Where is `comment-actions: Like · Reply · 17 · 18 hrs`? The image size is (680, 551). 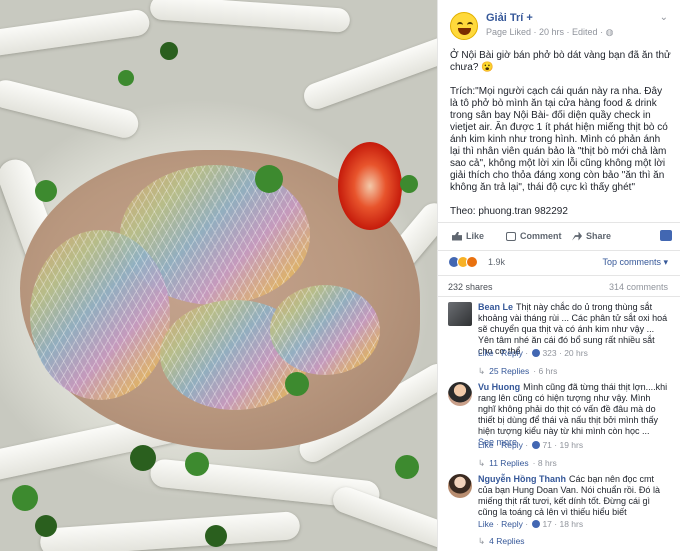 comment-actions: Like · Reply · 17 · 18 hrs is located at coordinates (531, 524).